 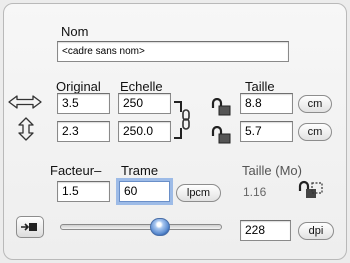 What do you see at coordinates (25, 102) in the screenshot?
I see `horizontal-arrows-icon` at bounding box center [25, 102].